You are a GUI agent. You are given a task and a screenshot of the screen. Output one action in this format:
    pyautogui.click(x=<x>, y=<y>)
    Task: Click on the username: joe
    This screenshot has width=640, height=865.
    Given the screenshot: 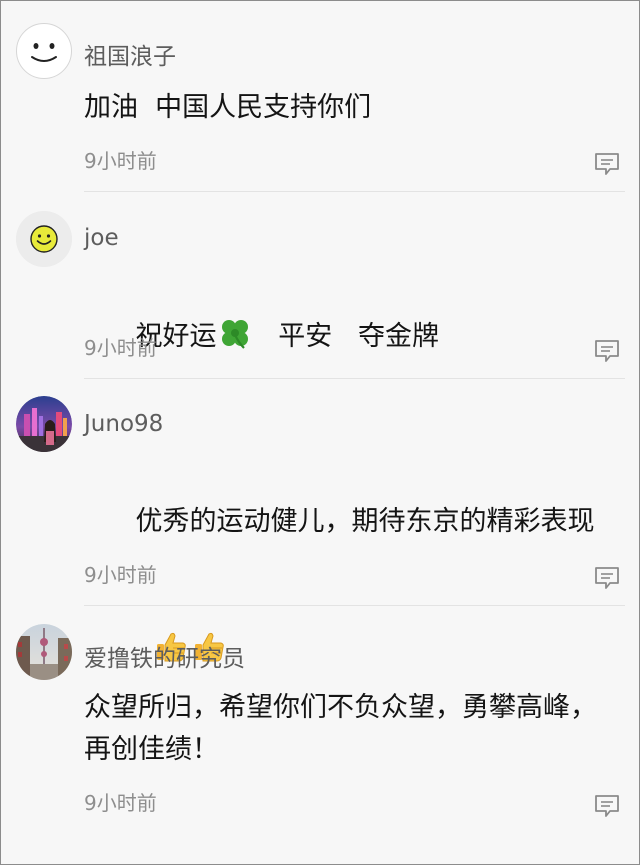 What is the action you would take?
    pyautogui.click(x=101, y=238)
    